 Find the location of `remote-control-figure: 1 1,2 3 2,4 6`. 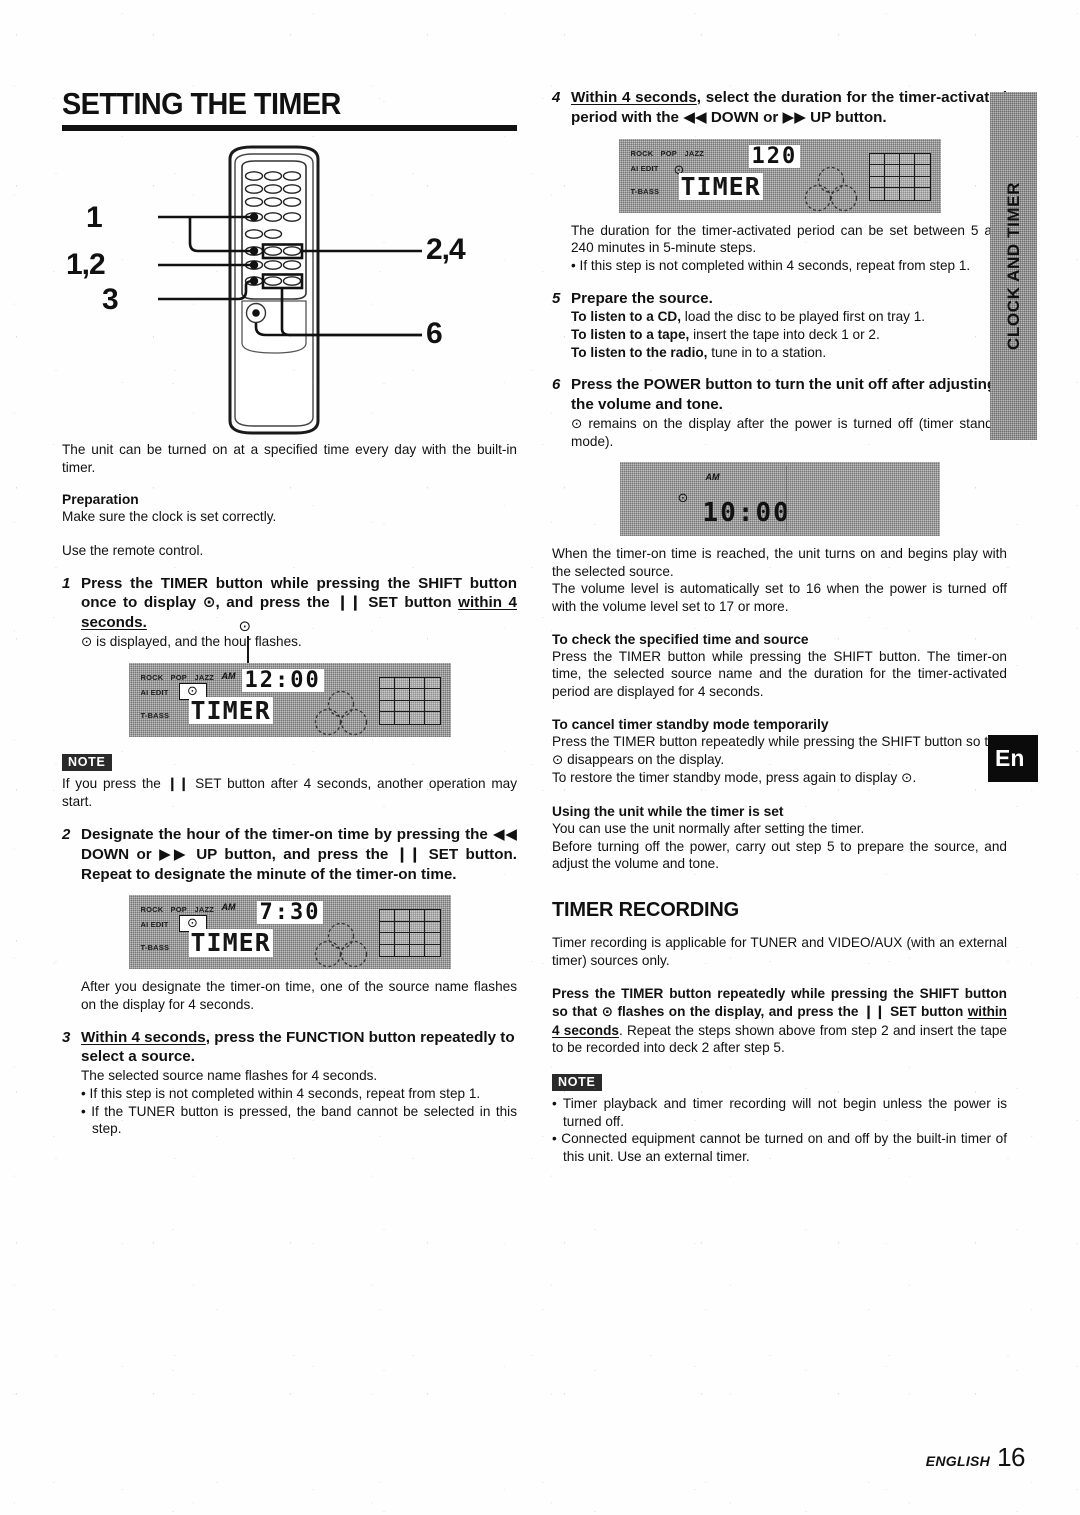

remote-control-figure: 1 1,2 3 2,4 6 is located at coordinates (289, 291).